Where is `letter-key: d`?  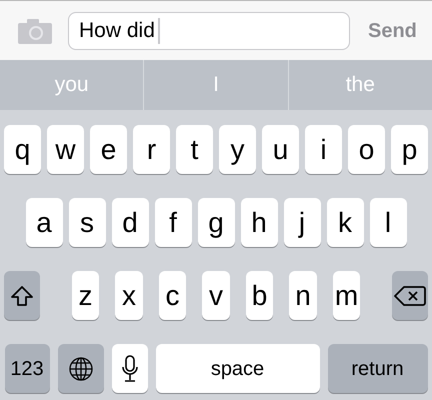 letter-key: d is located at coordinates (130, 222).